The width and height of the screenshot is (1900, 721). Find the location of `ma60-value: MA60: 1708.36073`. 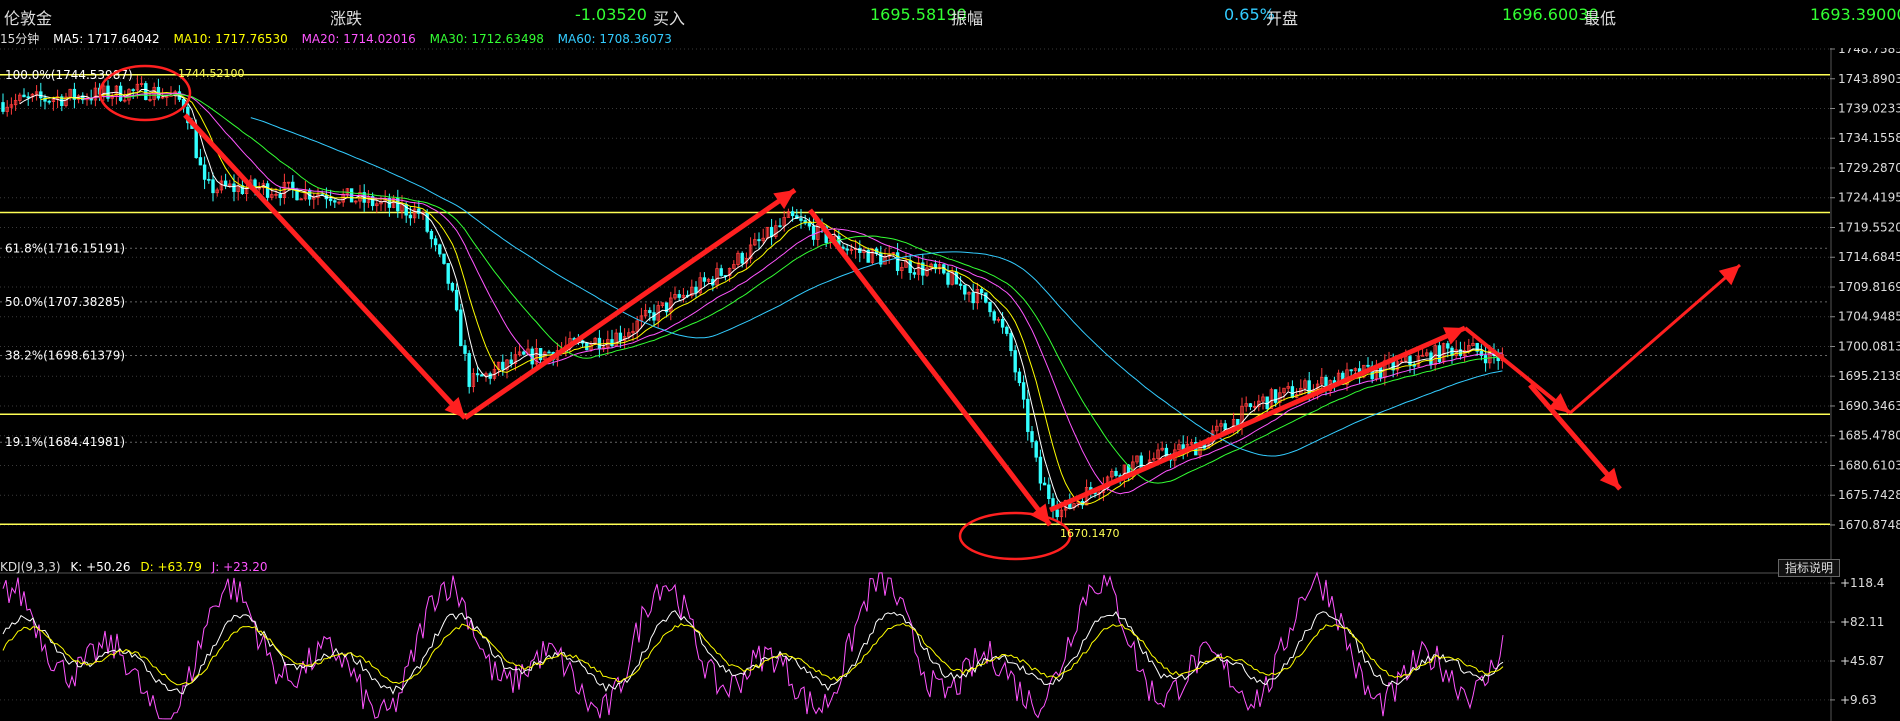

ma60-value: MA60: 1708.36073 is located at coordinates (614, 39).